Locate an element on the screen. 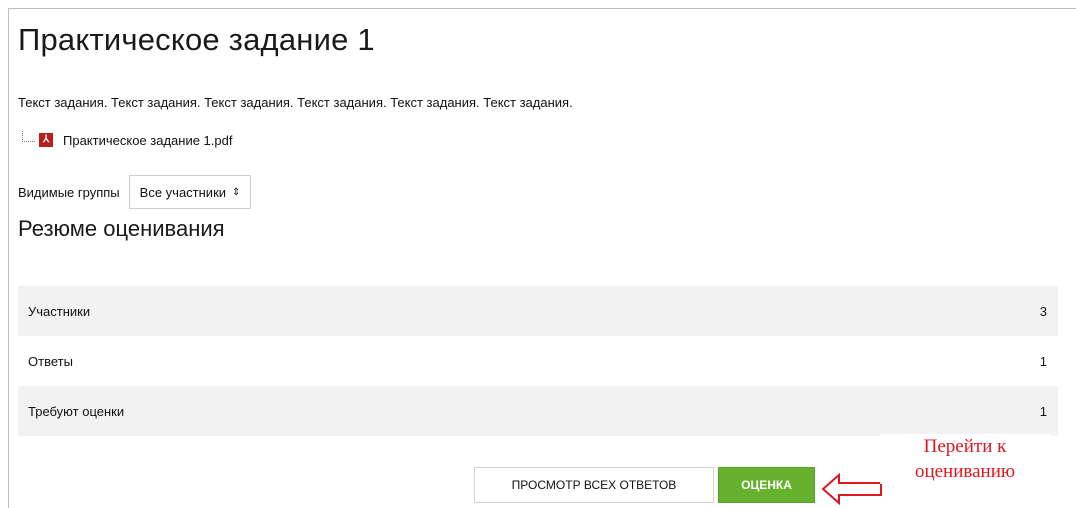  attachment-link: Практическое задание 1.pdf is located at coordinates (147, 140).